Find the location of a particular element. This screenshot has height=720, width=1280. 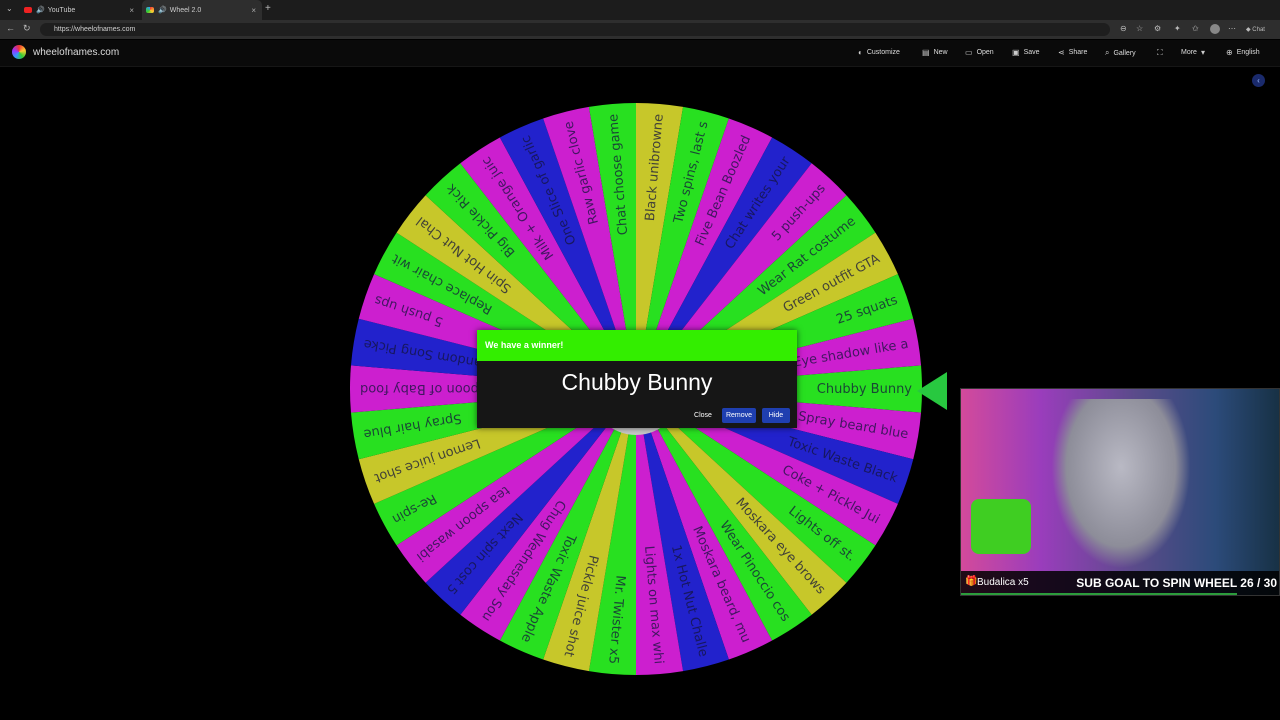

menu-label: Save is located at coordinates (1031, 52).